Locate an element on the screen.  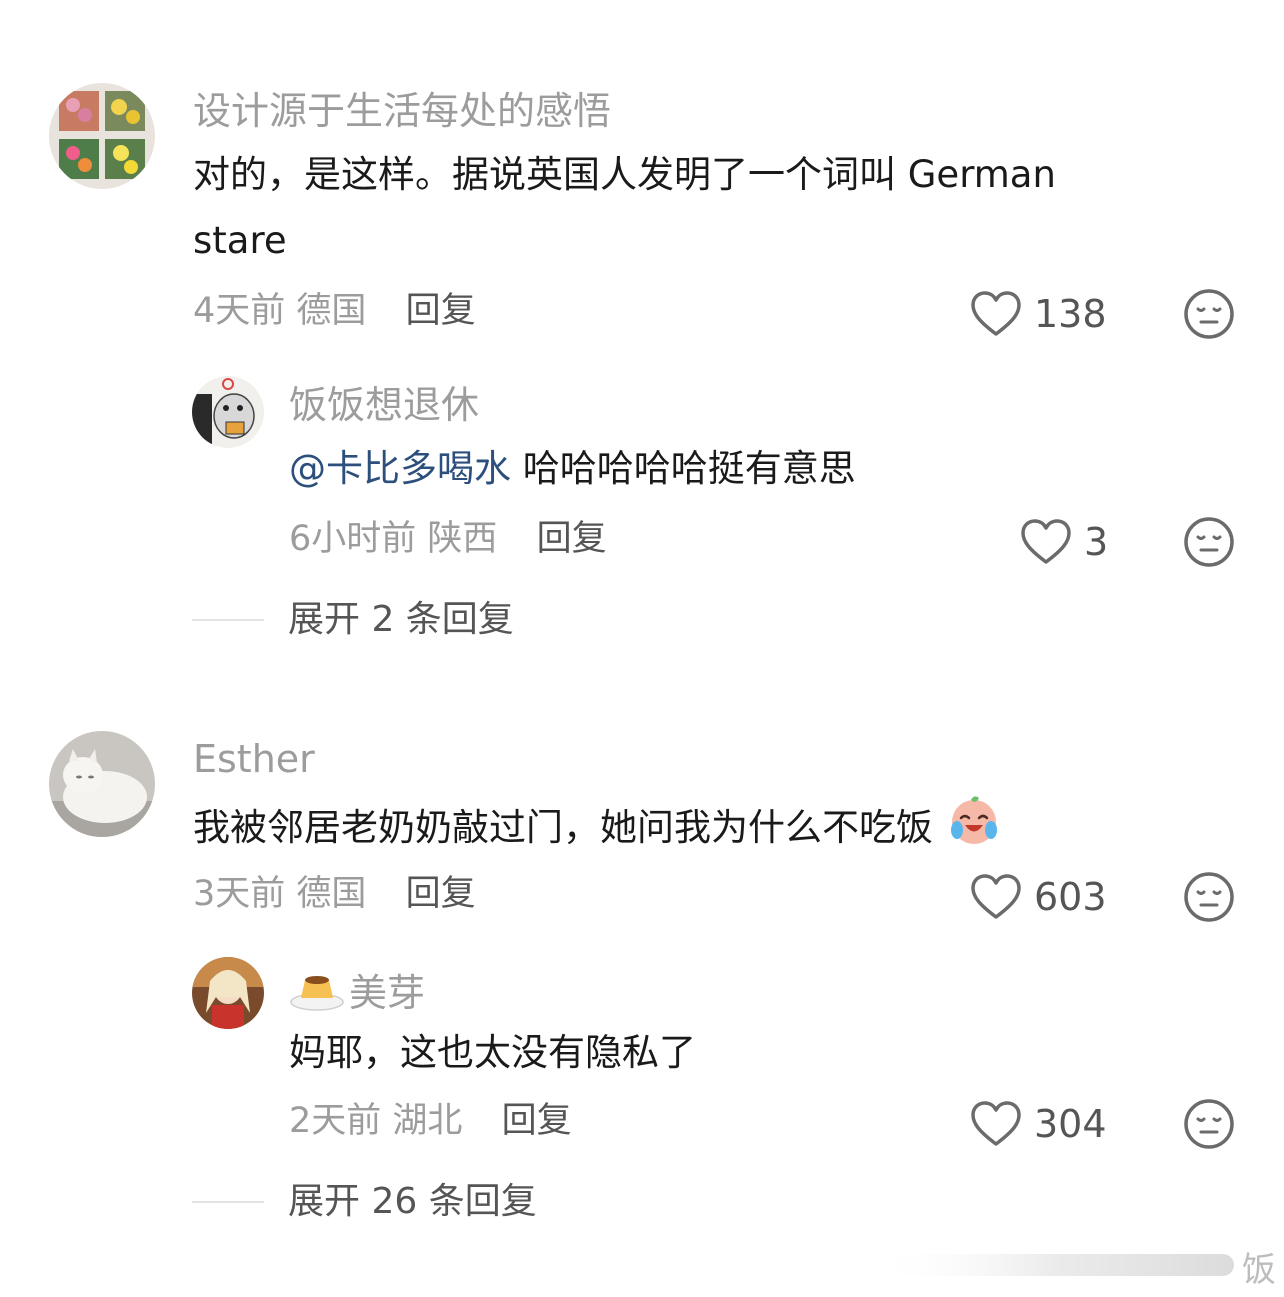
reply-body: 妈耶，这也太没有隐私了 is located at coordinates (492, 1052).